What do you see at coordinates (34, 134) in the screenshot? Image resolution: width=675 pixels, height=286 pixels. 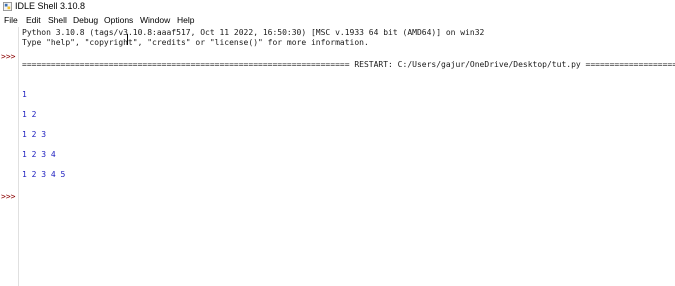 I see `output-line: 1 2 3` at bounding box center [34, 134].